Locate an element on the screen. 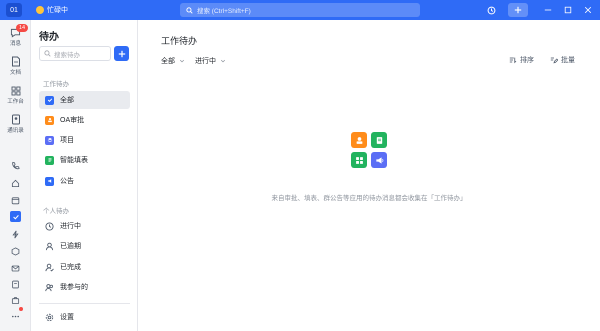 The image size is (600, 331). empty-state-illustration is located at coordinates (369, 150).